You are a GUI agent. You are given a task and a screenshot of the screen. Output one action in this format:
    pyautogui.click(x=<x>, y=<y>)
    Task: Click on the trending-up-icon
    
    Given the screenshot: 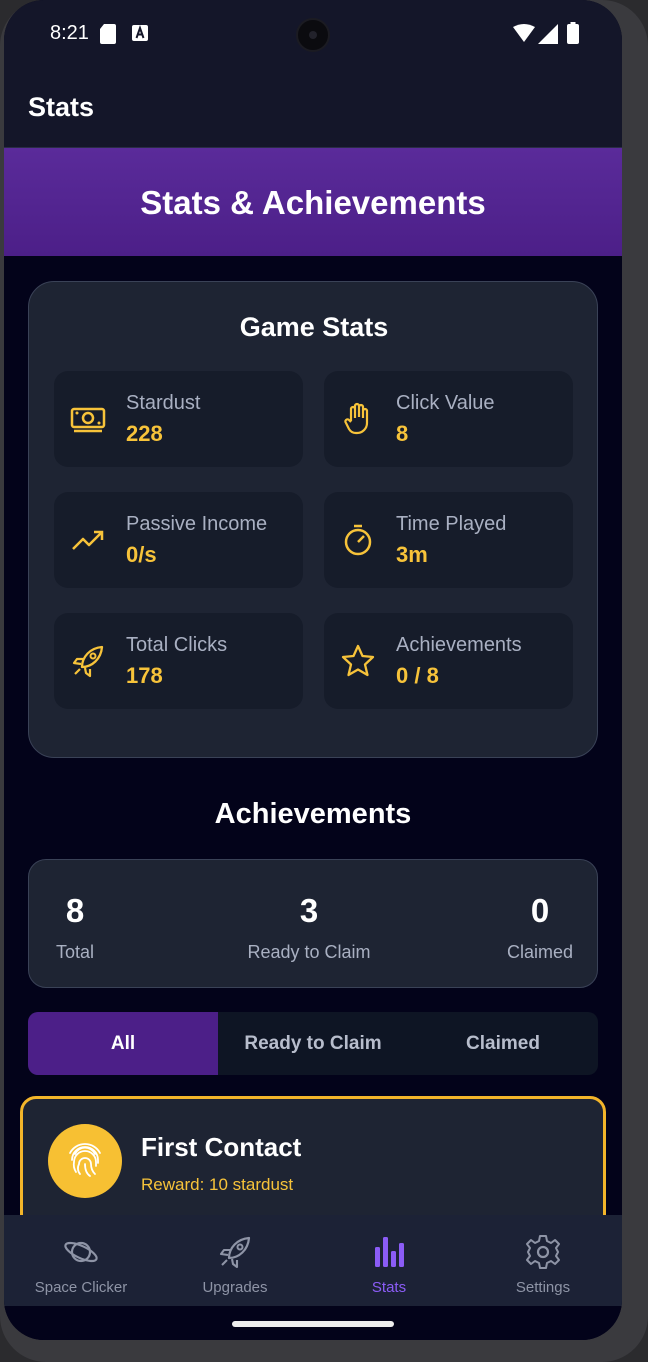 What is the action you would take?
    pyautogui.click(x=88, y=540)
    